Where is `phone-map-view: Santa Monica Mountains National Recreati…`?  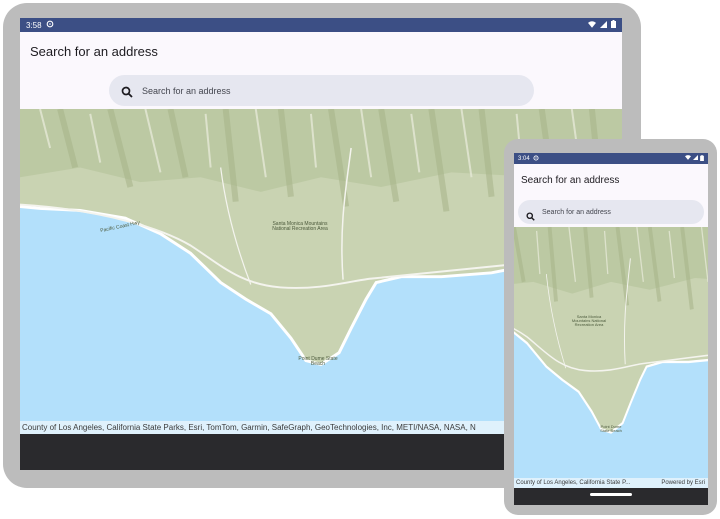
phone-map-view: Santa Monica Mountains National Recreati… is located at coordinates (611, 352).